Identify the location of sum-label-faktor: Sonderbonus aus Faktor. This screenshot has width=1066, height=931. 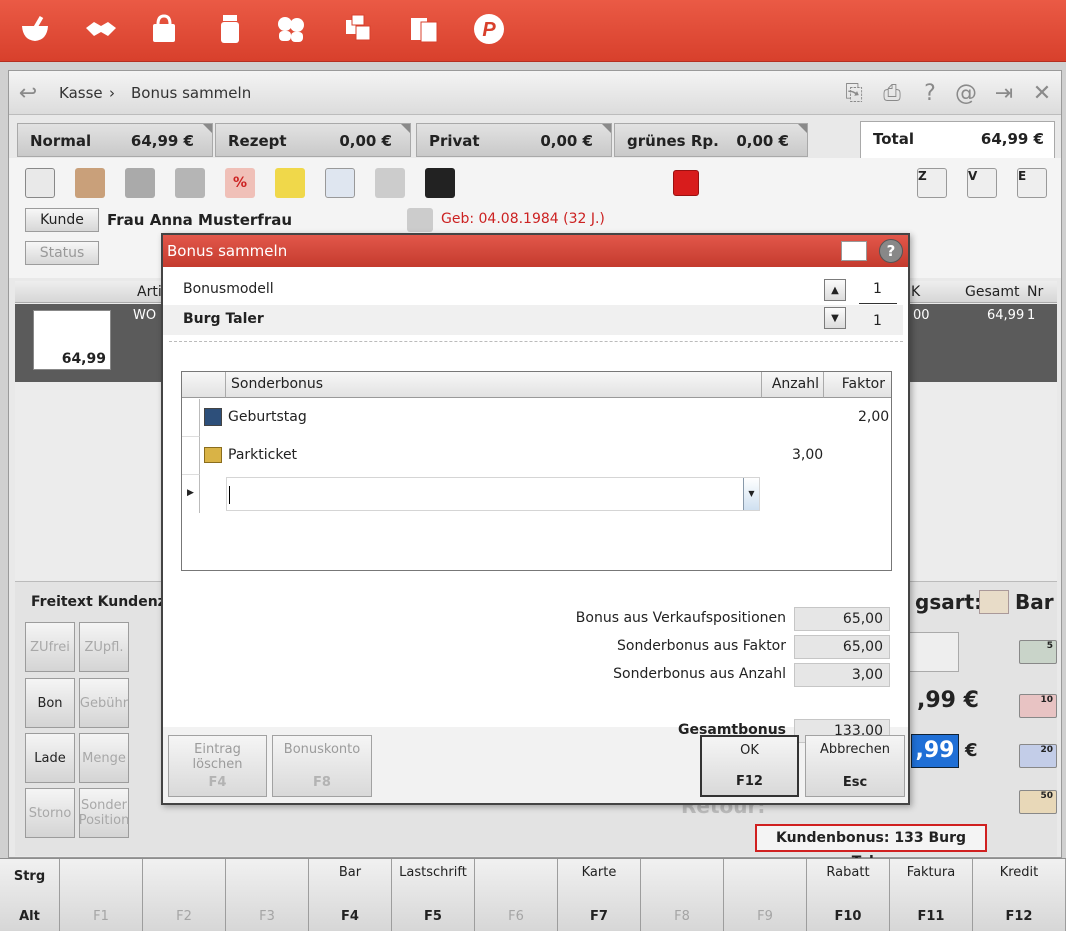
(701, 646).